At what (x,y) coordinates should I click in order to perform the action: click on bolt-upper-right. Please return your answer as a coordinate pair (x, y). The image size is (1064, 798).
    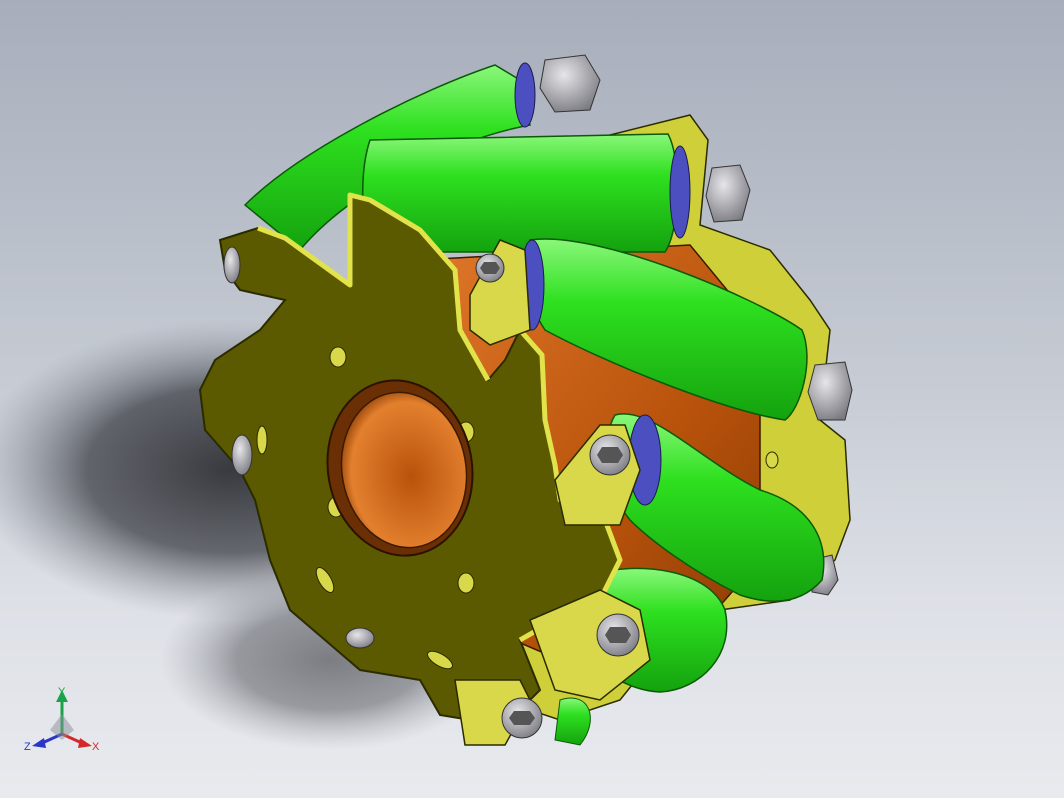
    Looking at the image, I should click on (728, 193).